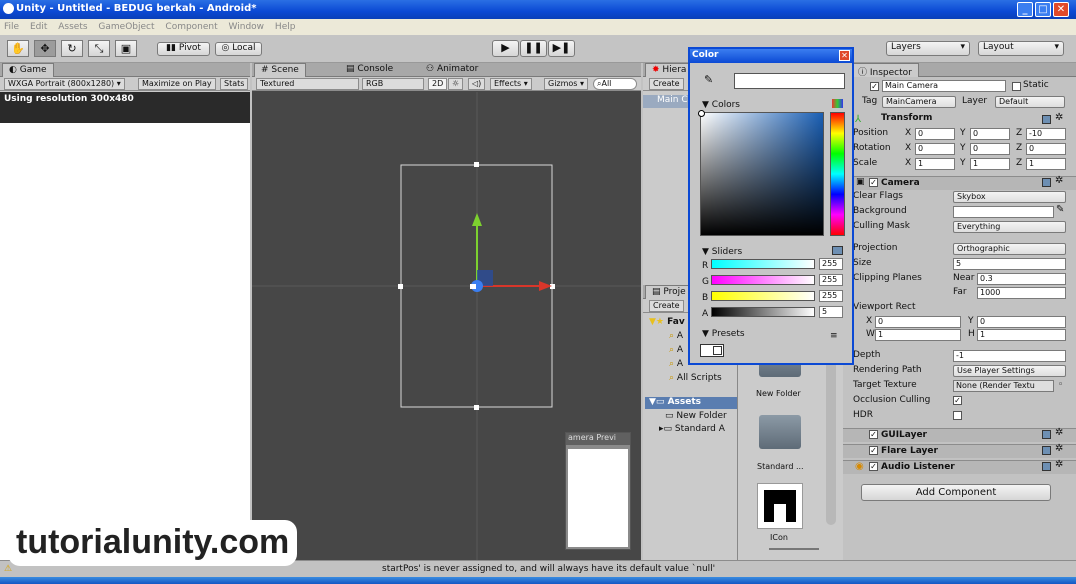 The height and width of the screenshot is (584, 1076). I want to click on favorites-header: ▼★ Fav, so click(667, 322).